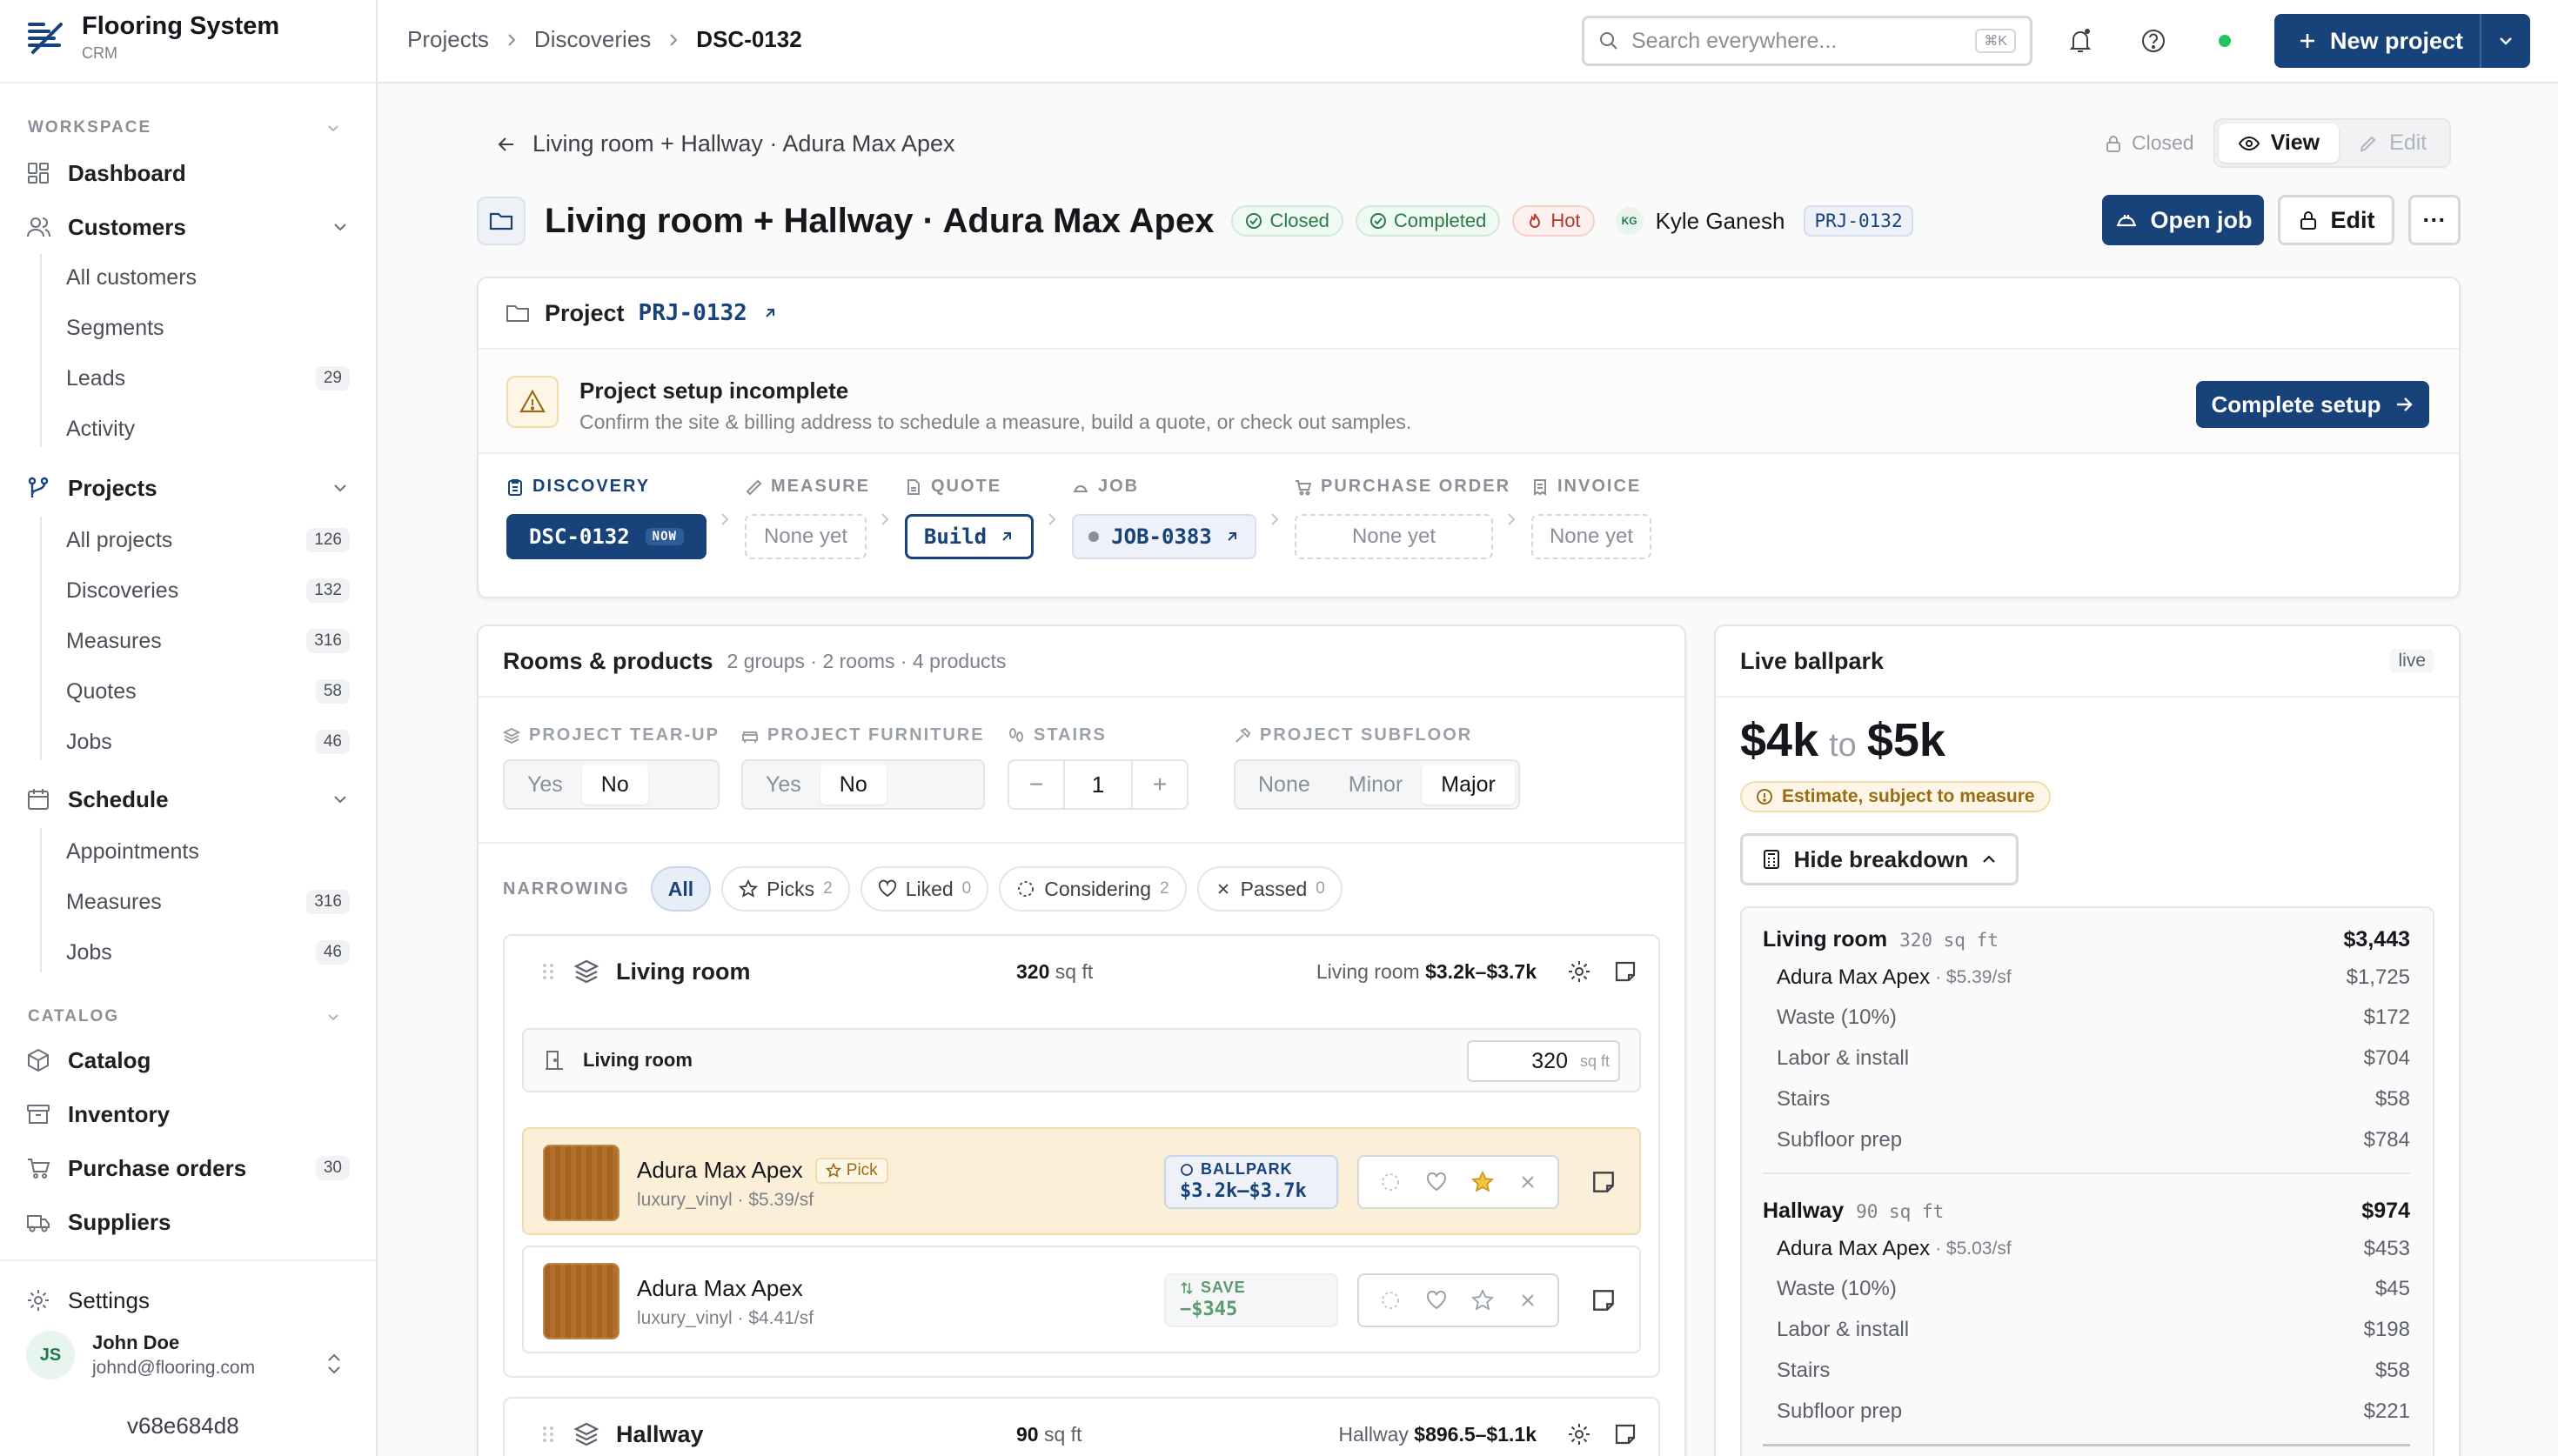 The height and width of the screenshot is (1456, 2558). What do you see at coordinates (136, 1342) in the screenshot?
I see `user-name: John Doe` at bounding box center [136, 1342].